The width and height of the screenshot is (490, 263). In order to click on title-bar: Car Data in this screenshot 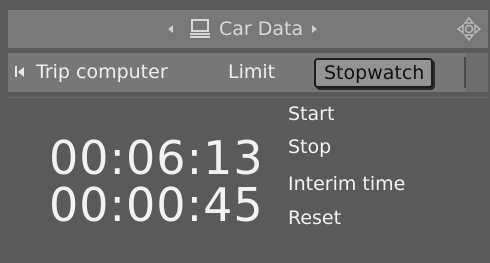, I will do `click(248, 29)`.